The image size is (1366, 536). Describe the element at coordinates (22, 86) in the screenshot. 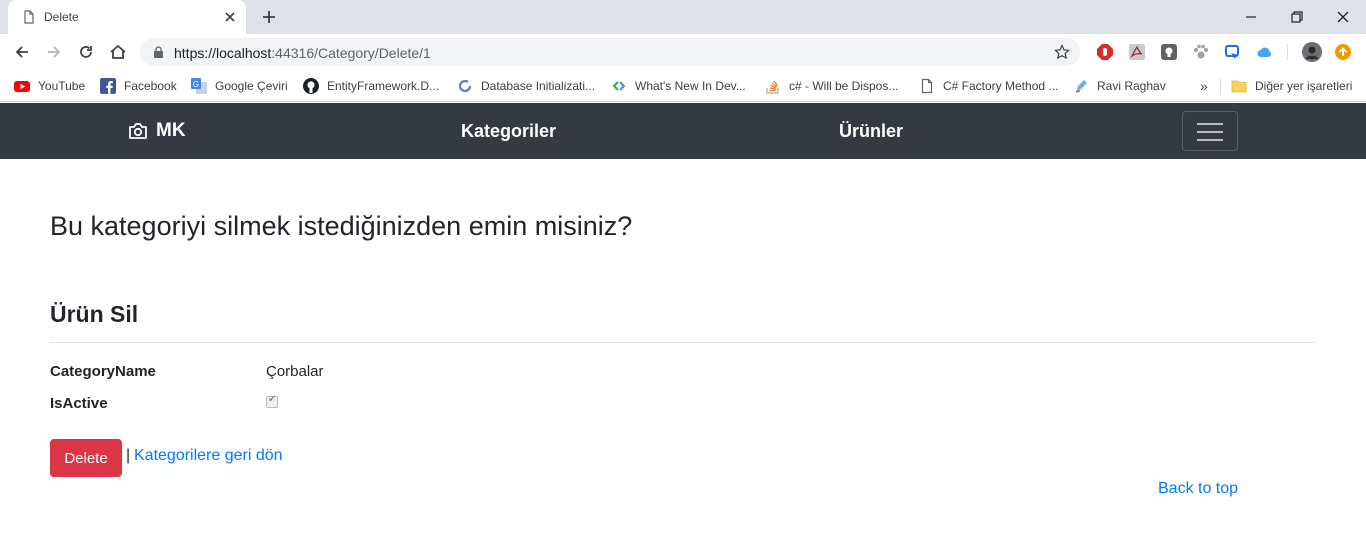

I see `youtube-icon` at that location.